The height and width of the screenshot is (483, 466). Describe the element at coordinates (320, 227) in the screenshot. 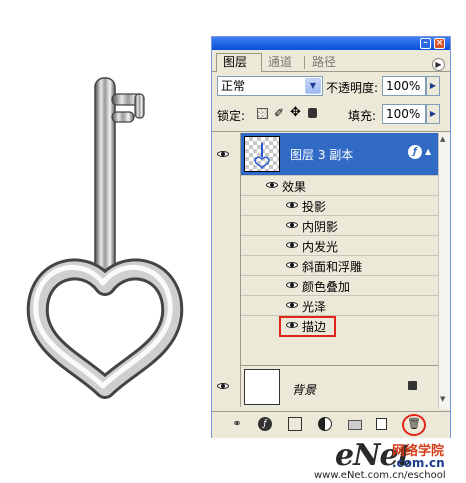

I see `effect-label: 内阴影` at that location.